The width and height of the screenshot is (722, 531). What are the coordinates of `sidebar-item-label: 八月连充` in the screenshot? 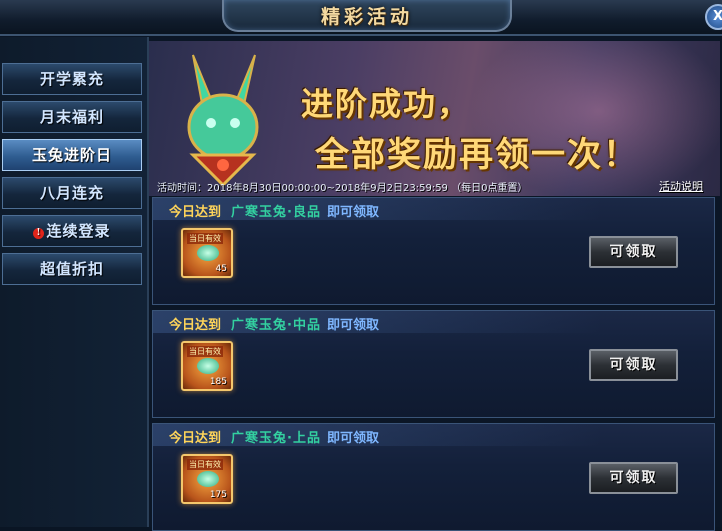 It's located at (71, 193).